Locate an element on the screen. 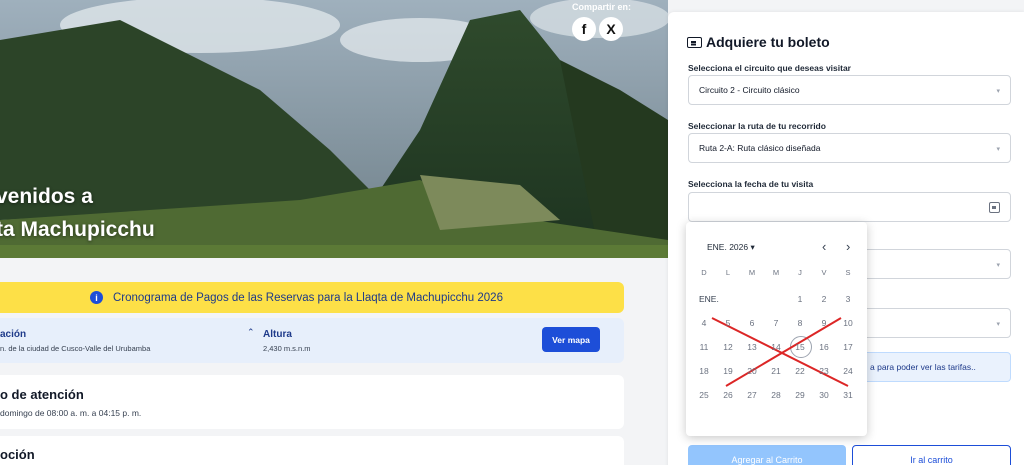 The height and width of the screenshot is (465, 1024). tariff-info-text: a para poder ver las tarifas.. is located at coordinates (923, 367).